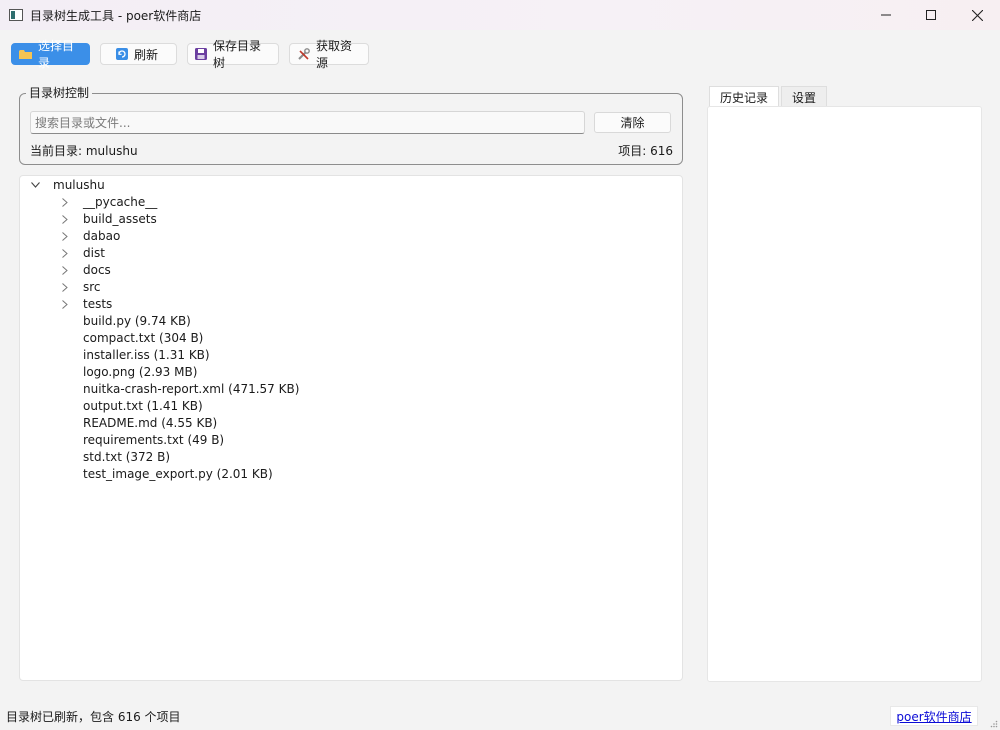 This screenshot has width=1000, height=730. I want to click on item-count-label: 项目: 616, so click(645, 151).